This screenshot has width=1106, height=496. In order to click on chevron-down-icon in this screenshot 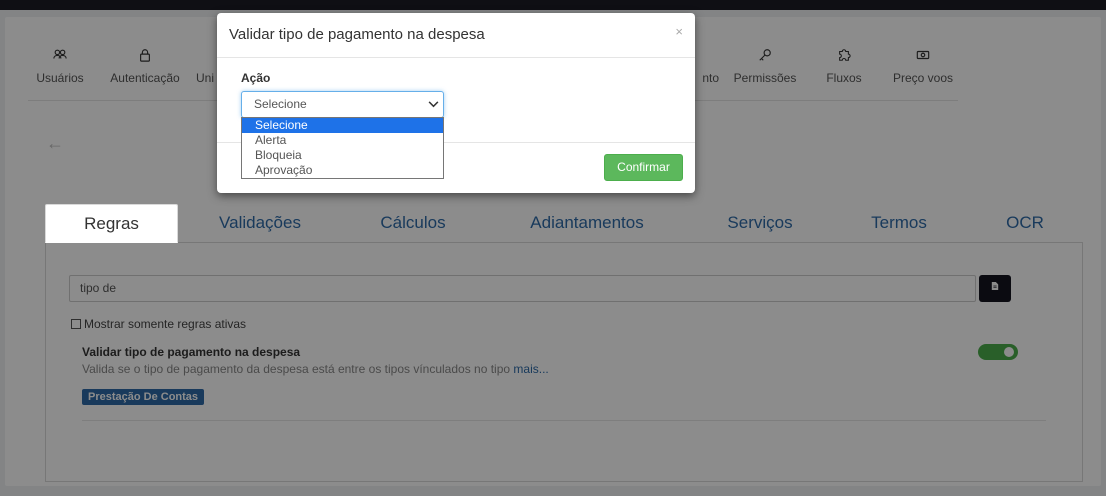, I will do `click(433, 104)`.